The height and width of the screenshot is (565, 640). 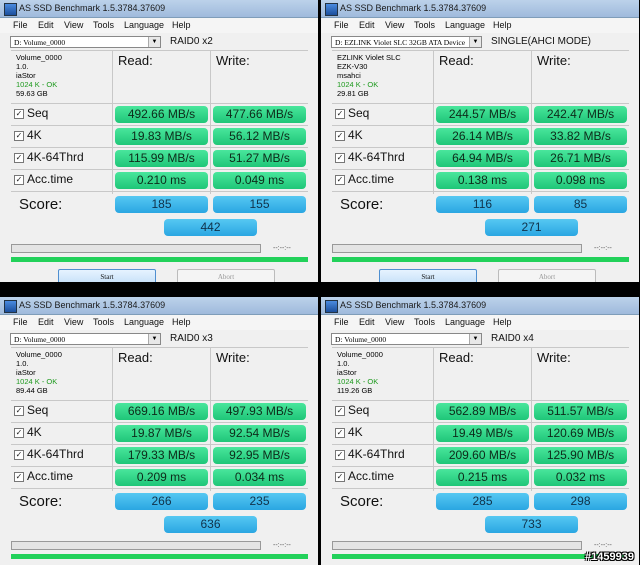 What do you see at coordinates (400, 42) in the screenshot?
I see `drive-select-value: D: EZLINK Violet SLC 32GB ATA Device` at bounding box center [400, 42].